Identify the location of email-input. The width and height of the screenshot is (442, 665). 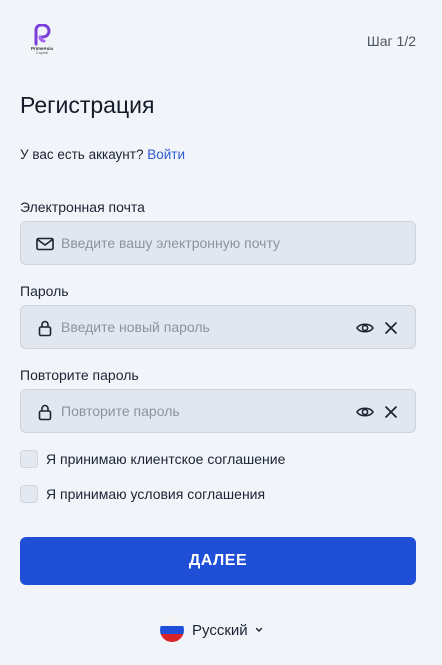
(201, 243).